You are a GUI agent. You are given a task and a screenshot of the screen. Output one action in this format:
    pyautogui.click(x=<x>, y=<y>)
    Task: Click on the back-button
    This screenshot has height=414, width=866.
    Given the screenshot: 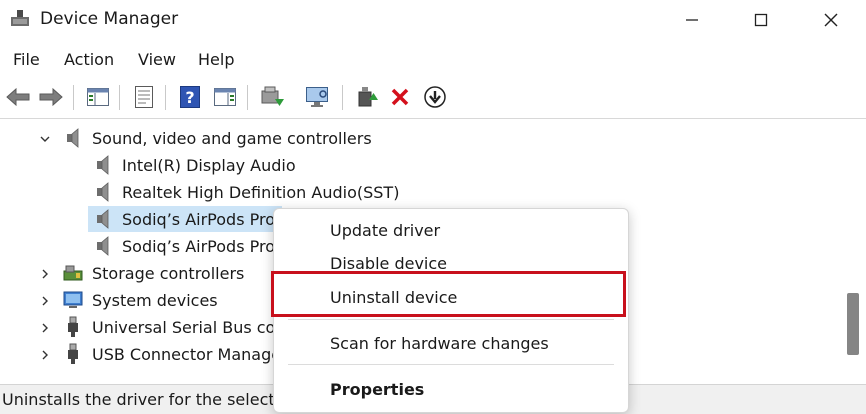 What is the action you would take?
    pyautogui.click(x=18, y=97)
    